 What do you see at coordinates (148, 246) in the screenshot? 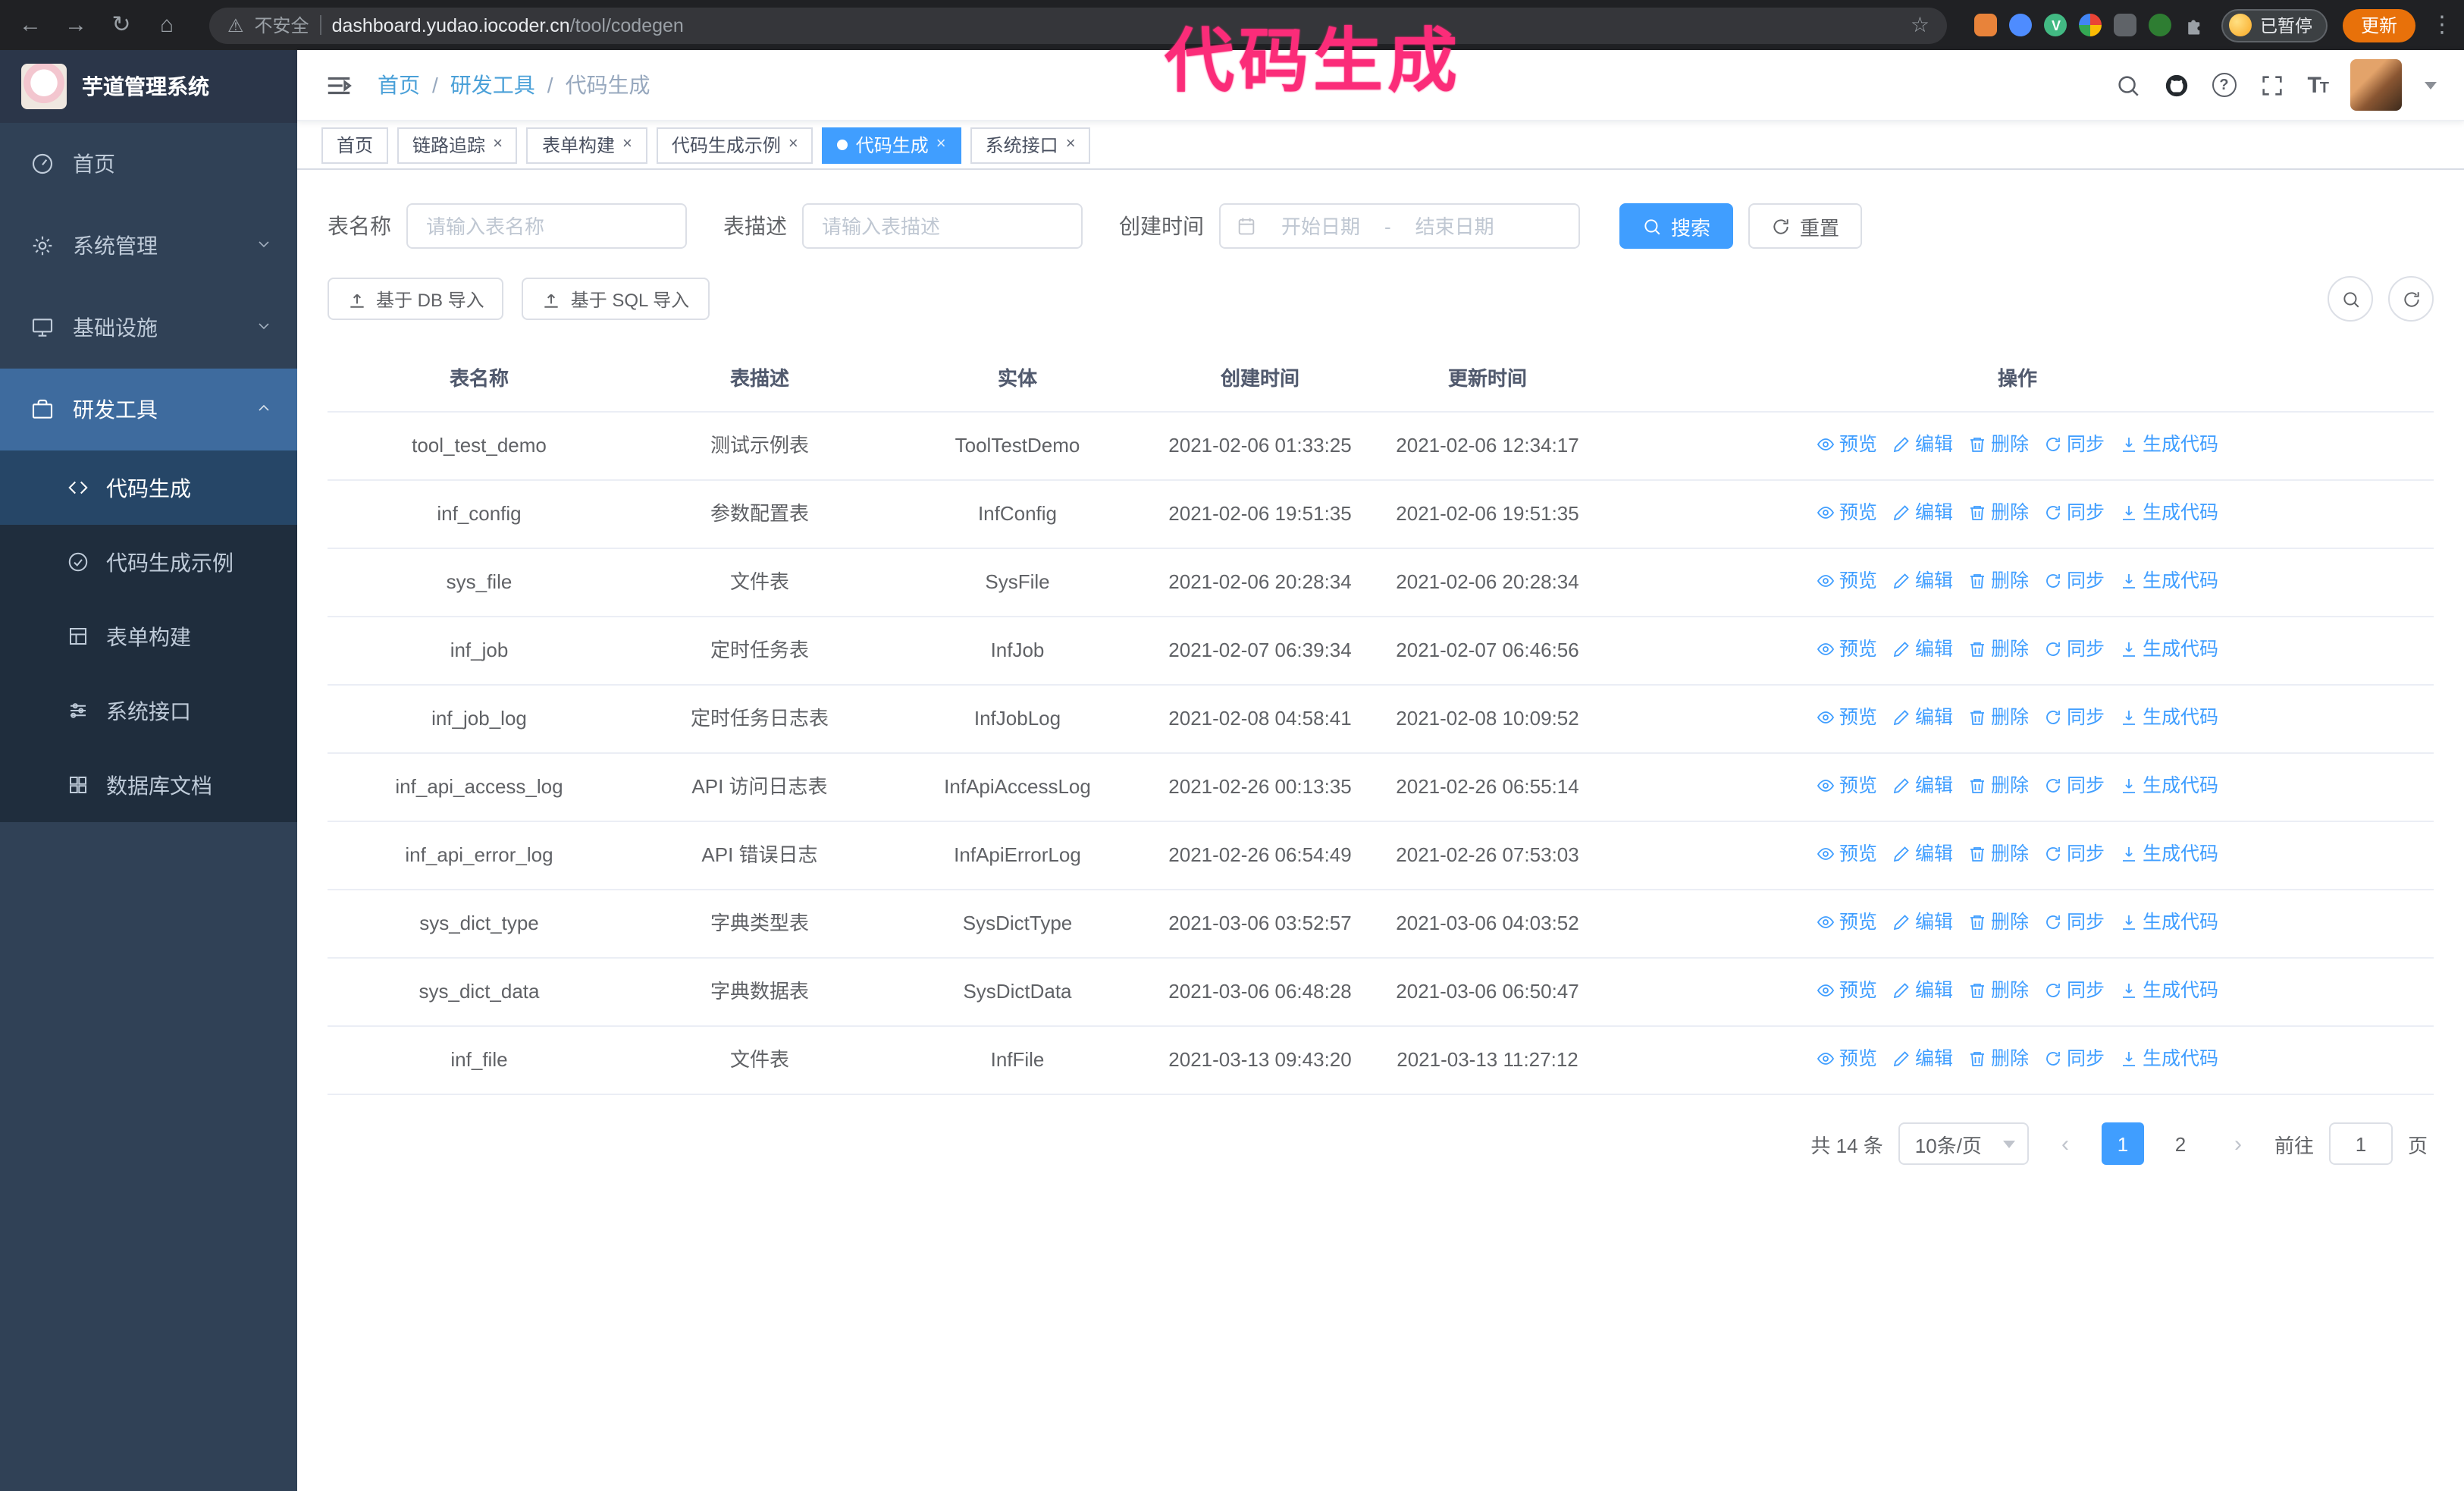
I see `sidebar-item-system: 系统管理` at bounding box center [148, 246].